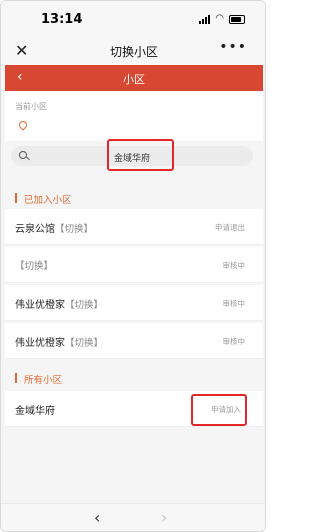 The width and height of the screenshot is (320, 532). I want to click on joined-row-2: 【切换】 审核中, so click(134, 265).